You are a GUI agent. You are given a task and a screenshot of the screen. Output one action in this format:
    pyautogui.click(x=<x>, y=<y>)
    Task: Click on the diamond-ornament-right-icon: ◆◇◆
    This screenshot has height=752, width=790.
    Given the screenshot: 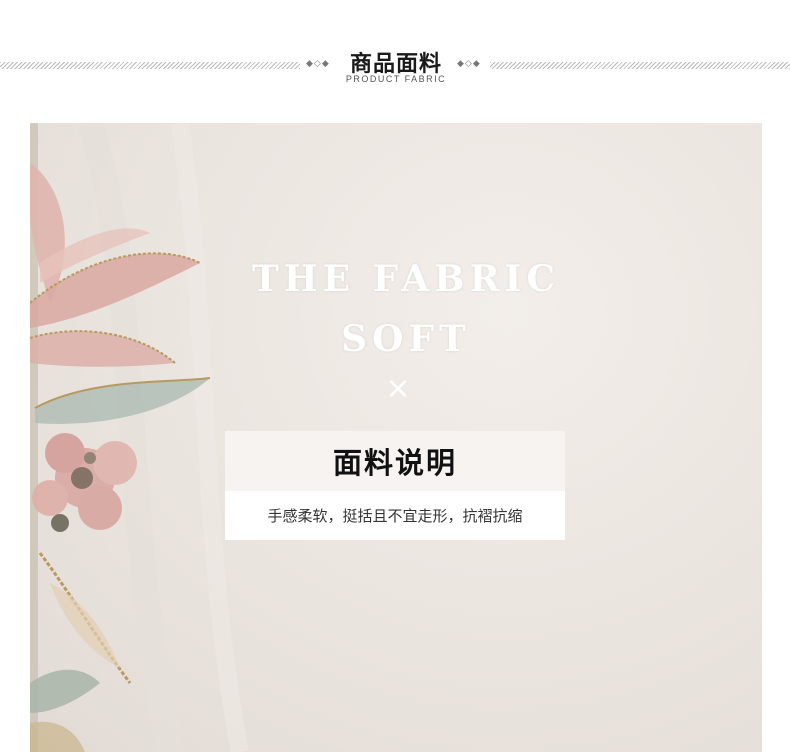 What is the action you would take?
    pyautogui.click(x=469, y=64)
    